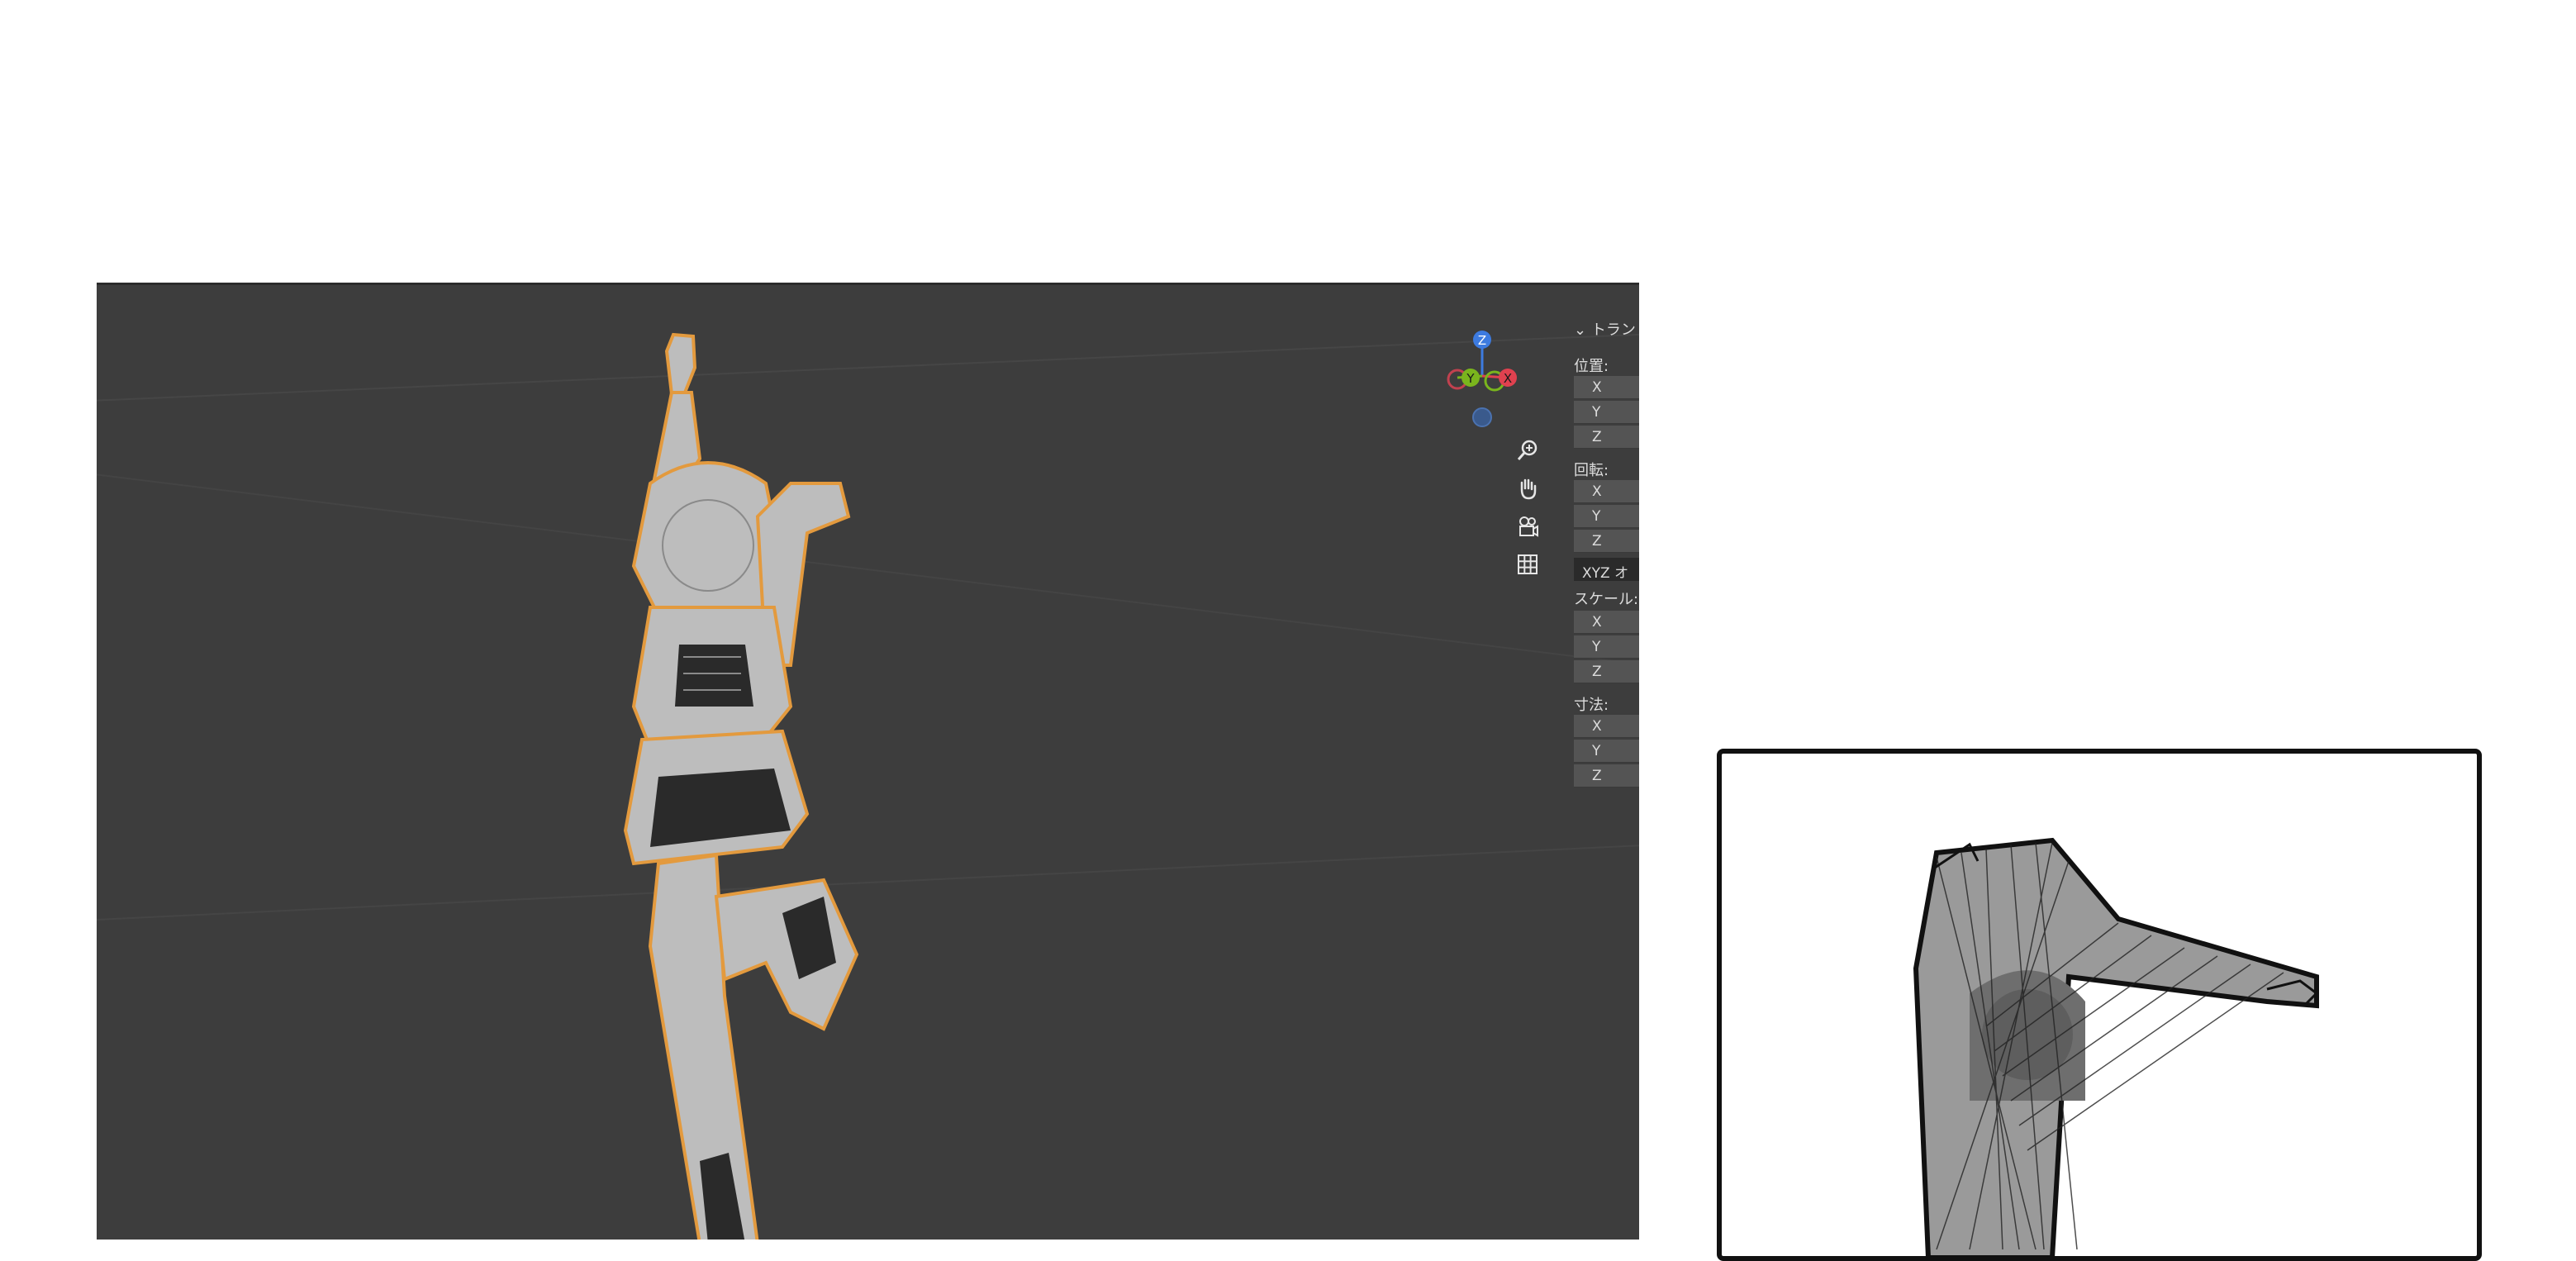  What do you see at coordinates (1580, 330) in the screenshot?
I see `chevron-down-icon: ⌄` at bounding box center [1580, 330].